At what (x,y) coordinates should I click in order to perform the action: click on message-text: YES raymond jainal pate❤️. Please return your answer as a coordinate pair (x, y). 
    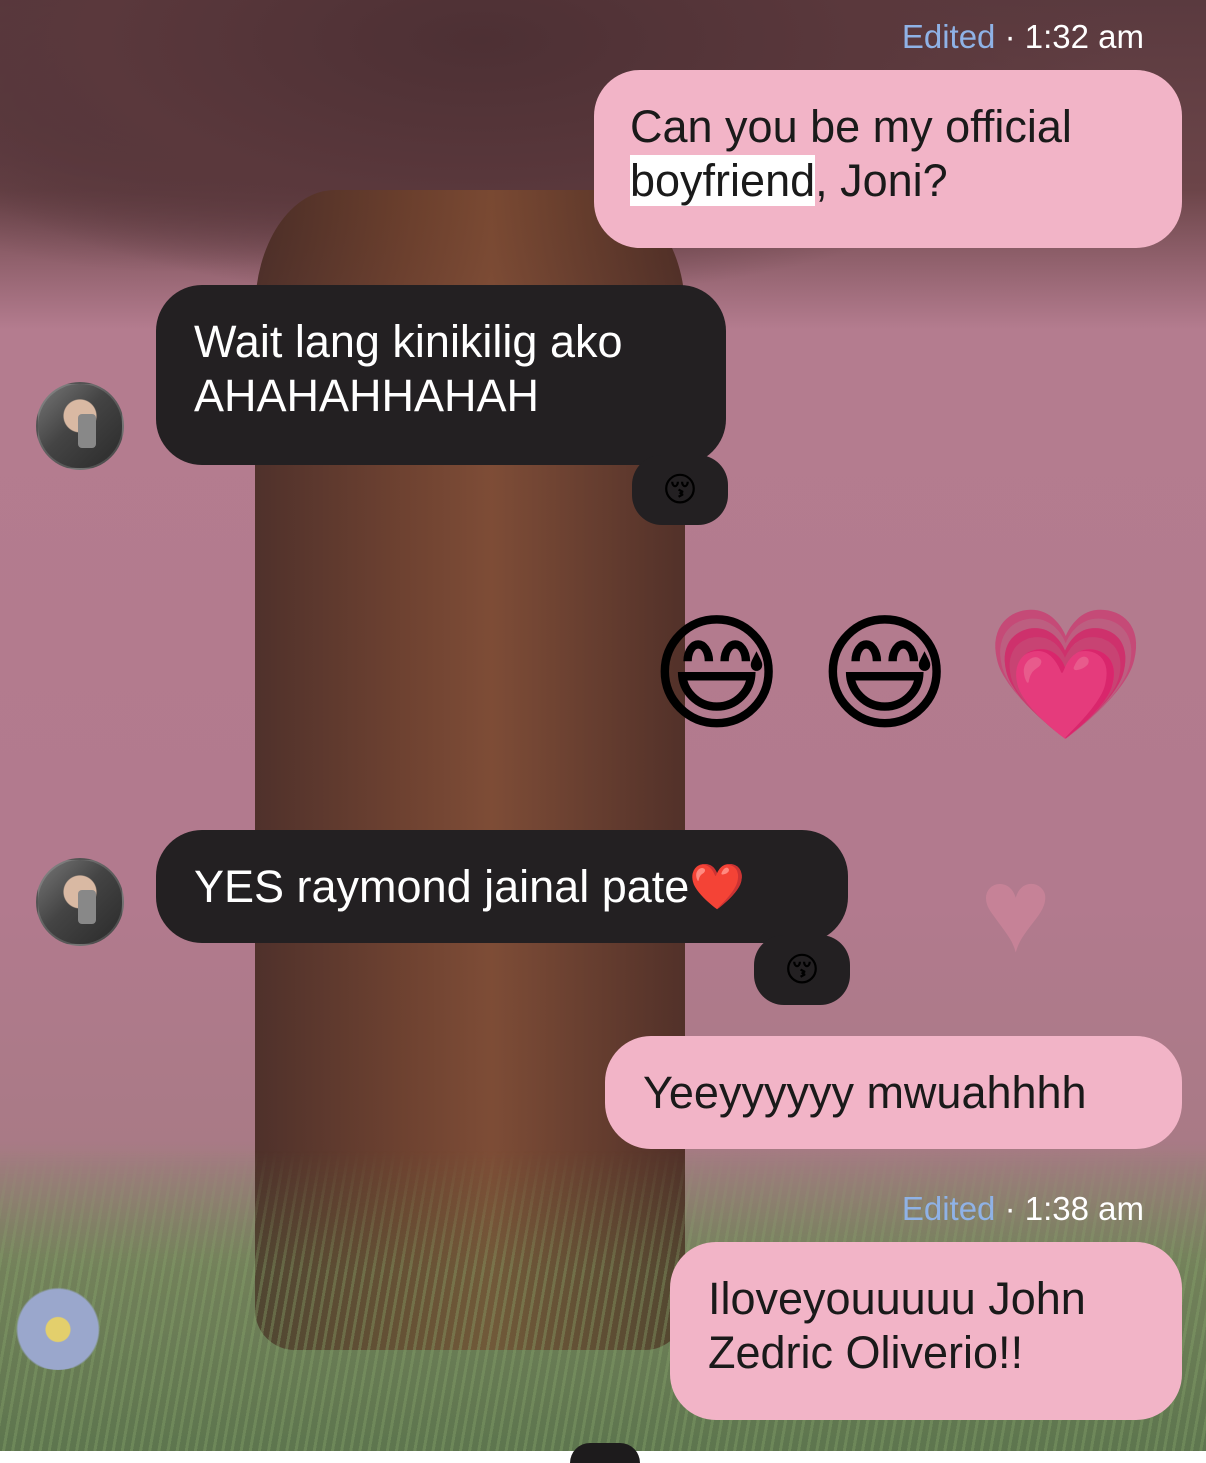
    Looking at the image, I should click on (470, 886).